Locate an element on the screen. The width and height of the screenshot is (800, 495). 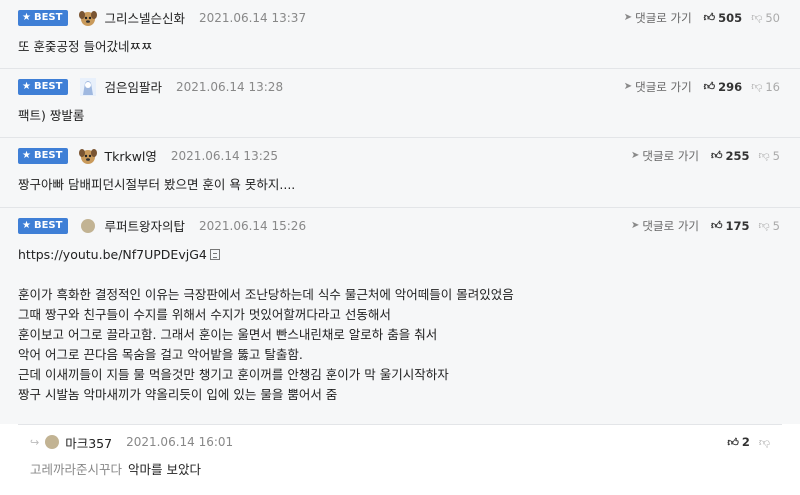
upvote-count: 175 is located at coordinates (737, 225).